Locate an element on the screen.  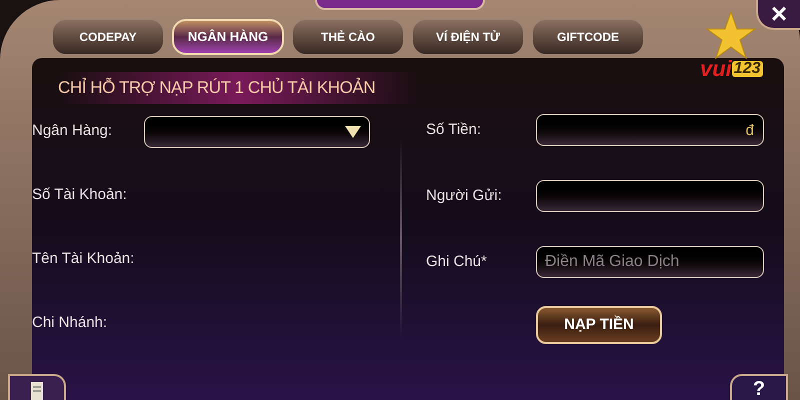
deposit-button: NẠP TIỀN is located at coordinates (599, 325).